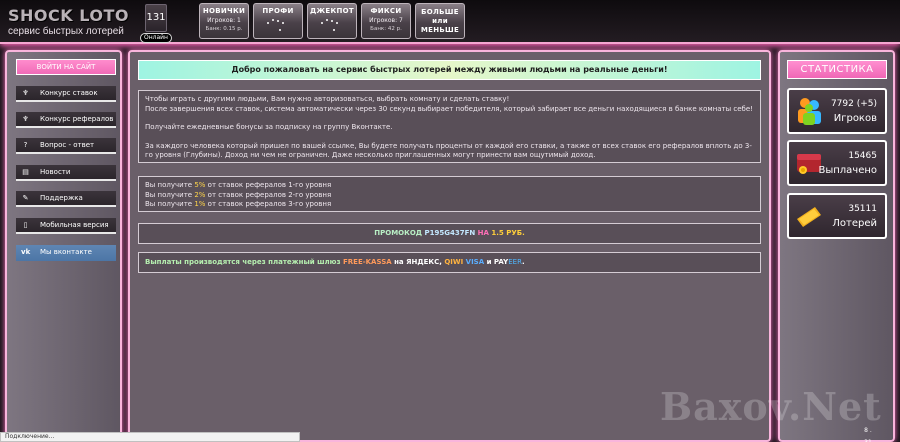 This screenshot has height=442, width=900. I want to click on tab-name: НОВИЧКИ, so click(224, 11).